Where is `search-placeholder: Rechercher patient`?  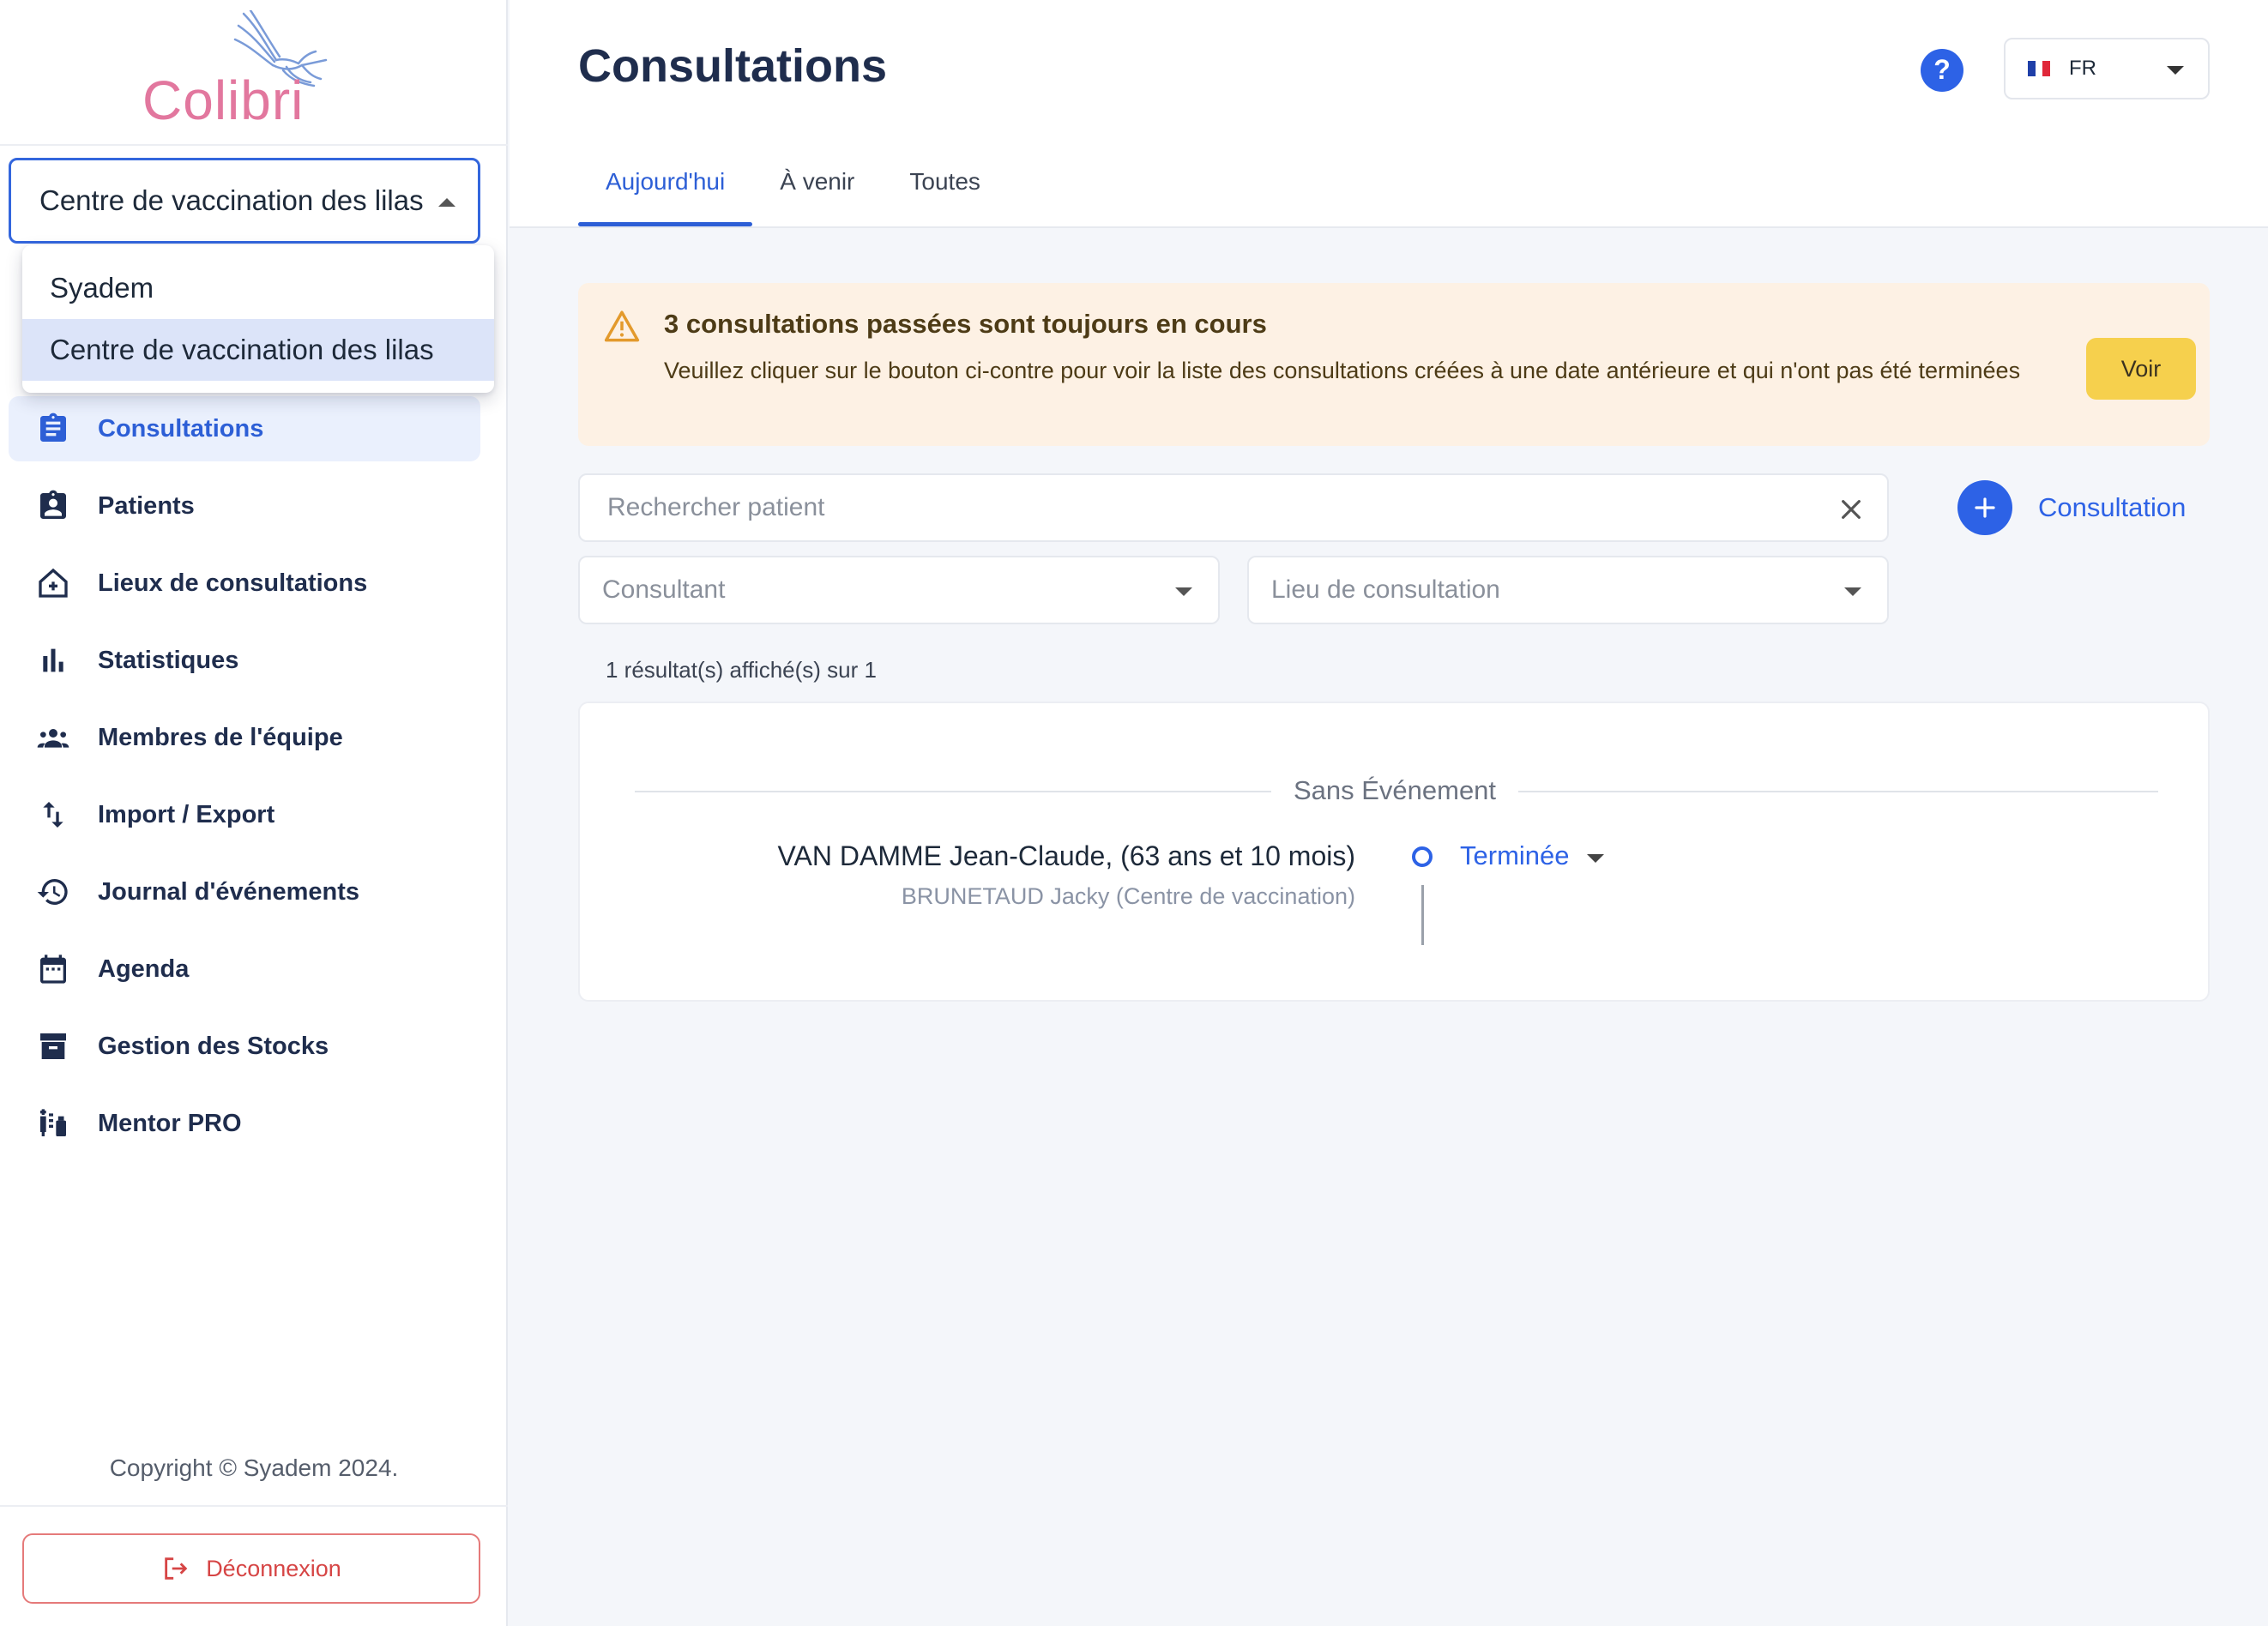 search-placeholder: Rechercher patient is located at coordinates (716, 507).